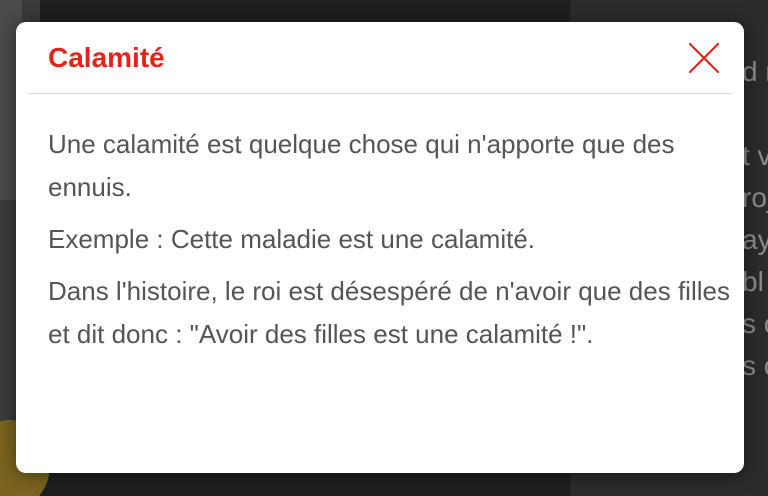 The image size is (768, 496). Describe the element at coordinates (106, 57) in the screenshot. I see `modal-title: Calamité` at that location.